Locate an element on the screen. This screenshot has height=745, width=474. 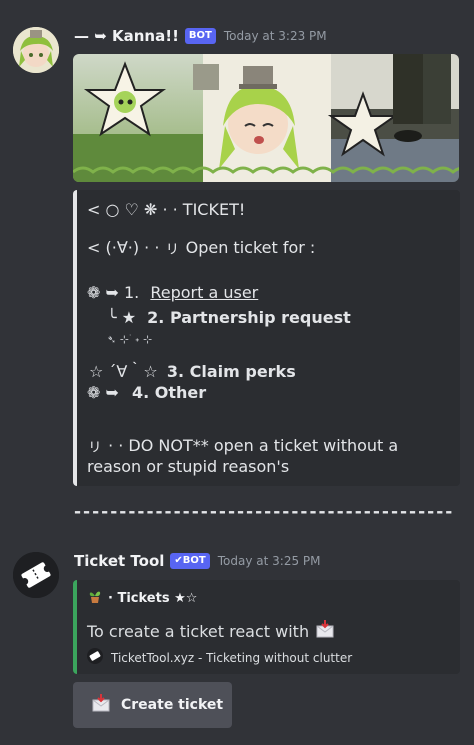
username: Ticket Tool is located at coordinates (119, 561).